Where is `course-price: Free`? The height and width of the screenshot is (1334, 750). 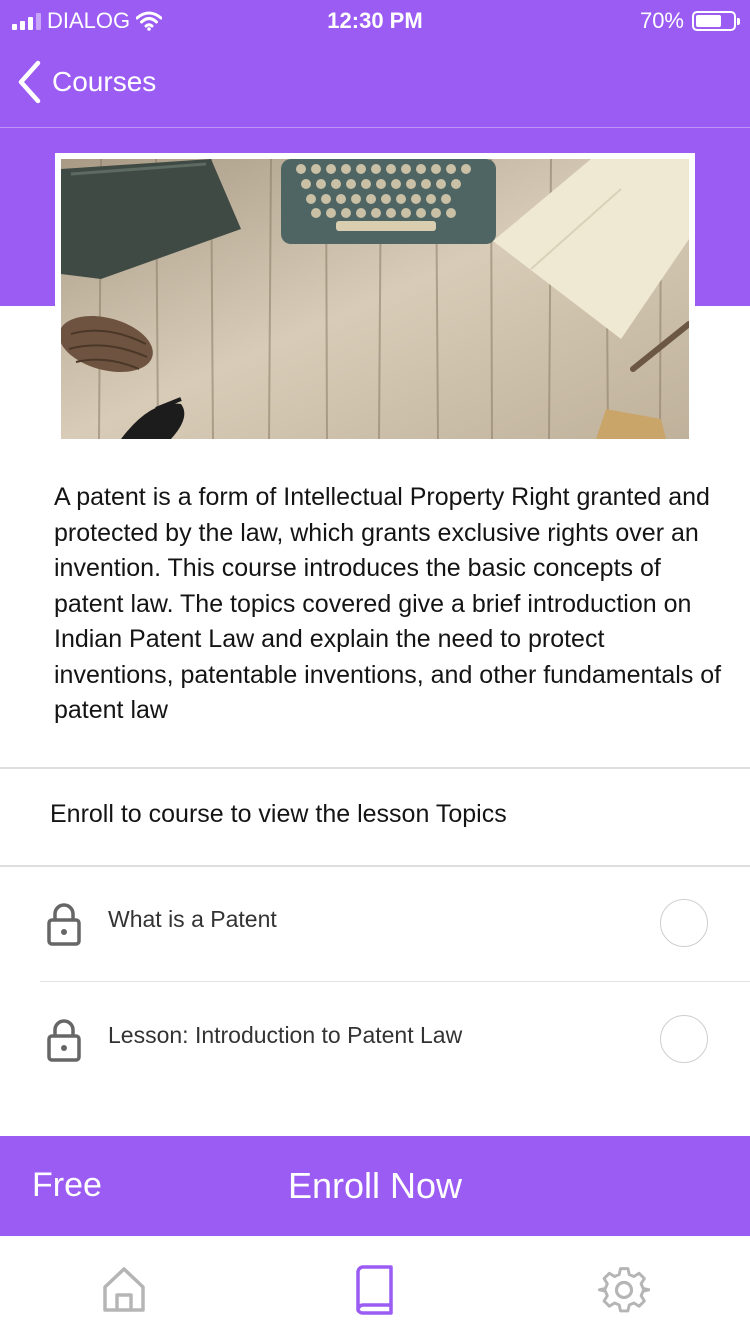
course-price: Free is located at coordinates (67, 1185).